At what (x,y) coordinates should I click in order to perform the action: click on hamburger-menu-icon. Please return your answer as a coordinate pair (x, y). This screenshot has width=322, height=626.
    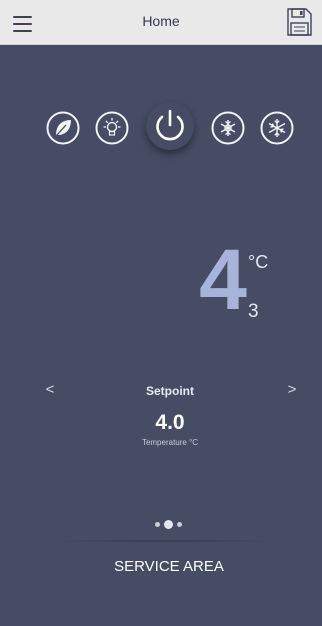
    Looking at the image, I should click on (24, 22).